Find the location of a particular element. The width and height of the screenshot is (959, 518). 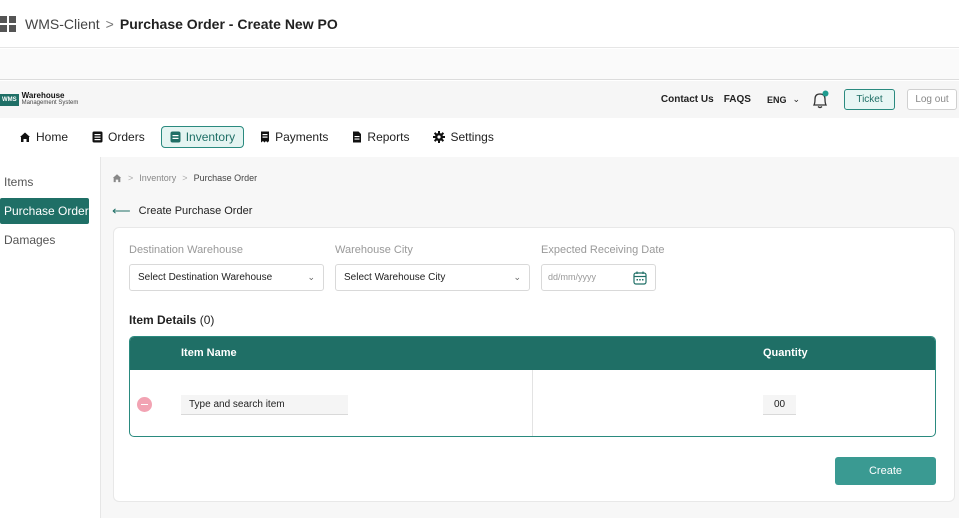

expected-date-input: dd/mm/yyyy is located at coordinates (598, 277).